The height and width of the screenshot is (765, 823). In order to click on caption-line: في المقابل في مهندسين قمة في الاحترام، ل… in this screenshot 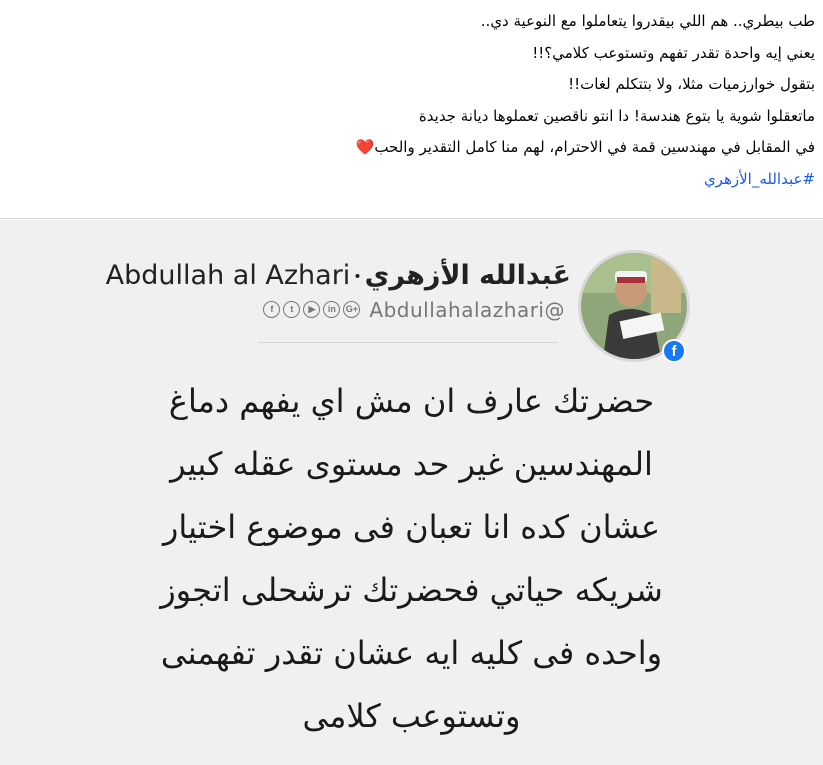, I will do `click(413, 148)`.